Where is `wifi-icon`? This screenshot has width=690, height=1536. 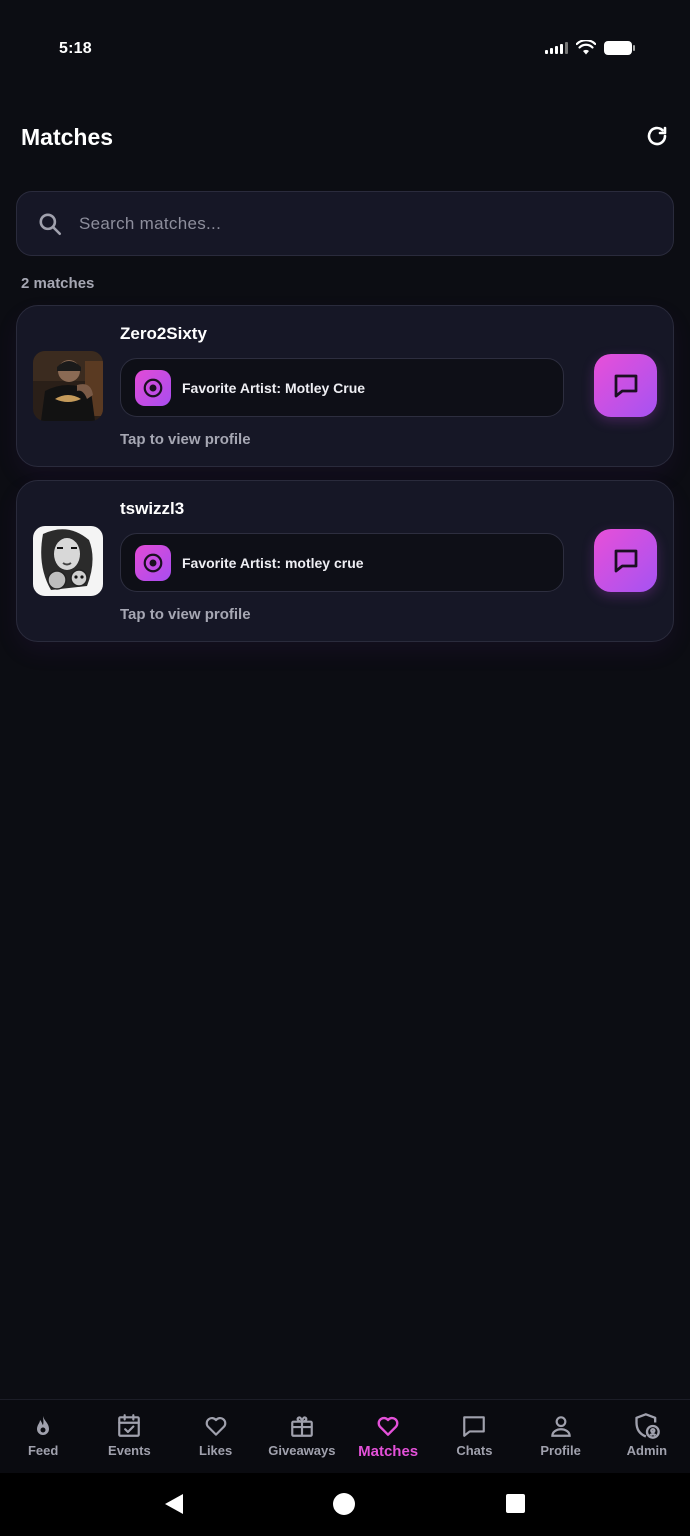 wifi-icon is located at coordinates (586, 47).